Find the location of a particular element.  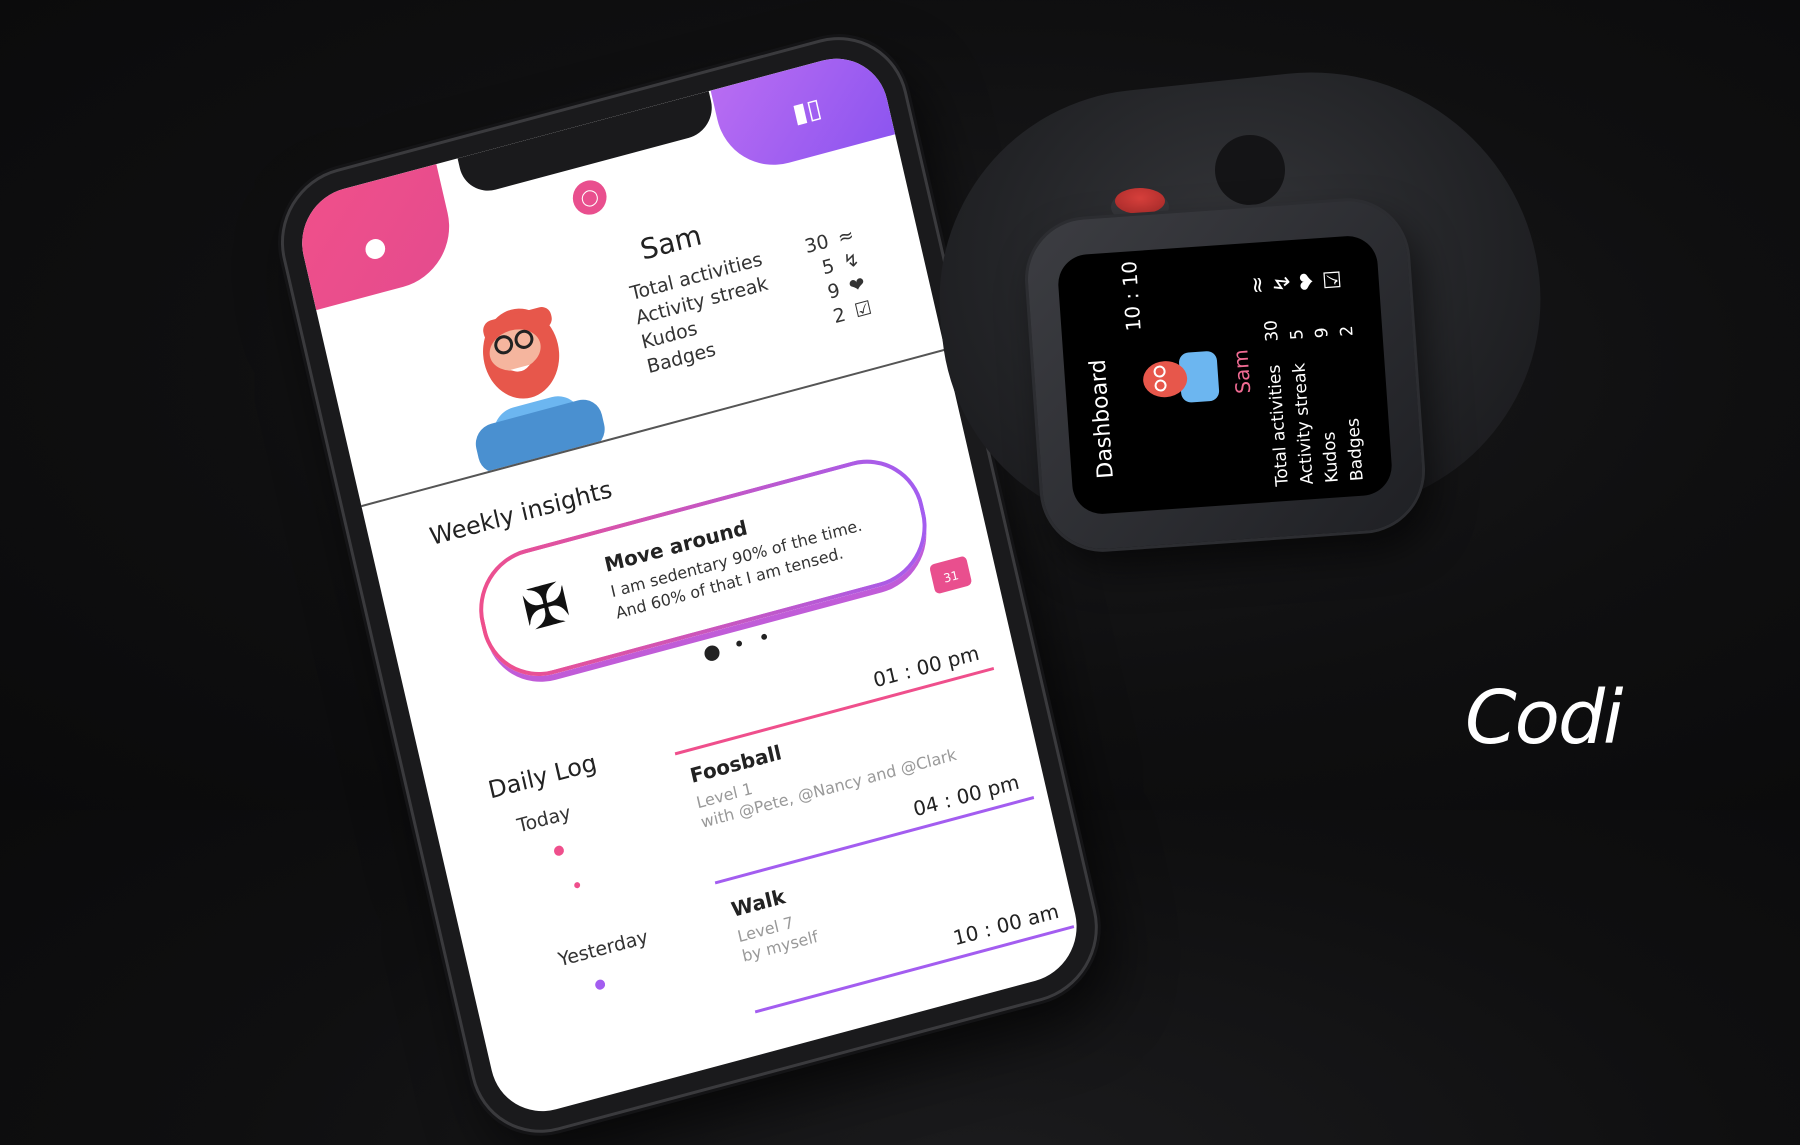

watch-time: 10 is located at coordinates (1131, 296).